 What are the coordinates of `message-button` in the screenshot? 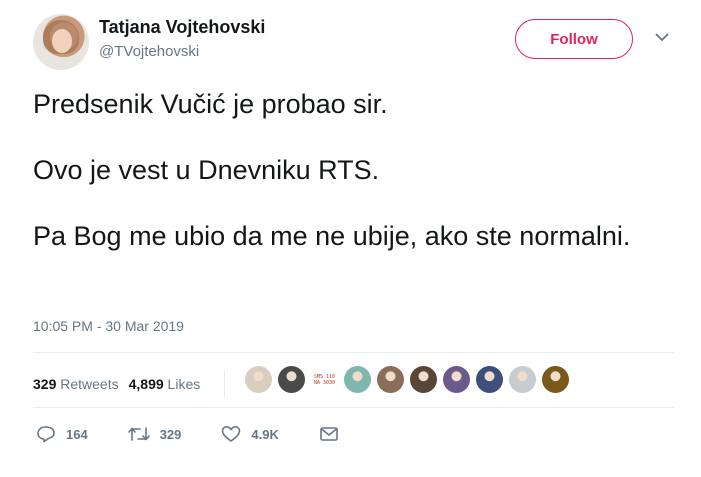 It's located at (329, 434).